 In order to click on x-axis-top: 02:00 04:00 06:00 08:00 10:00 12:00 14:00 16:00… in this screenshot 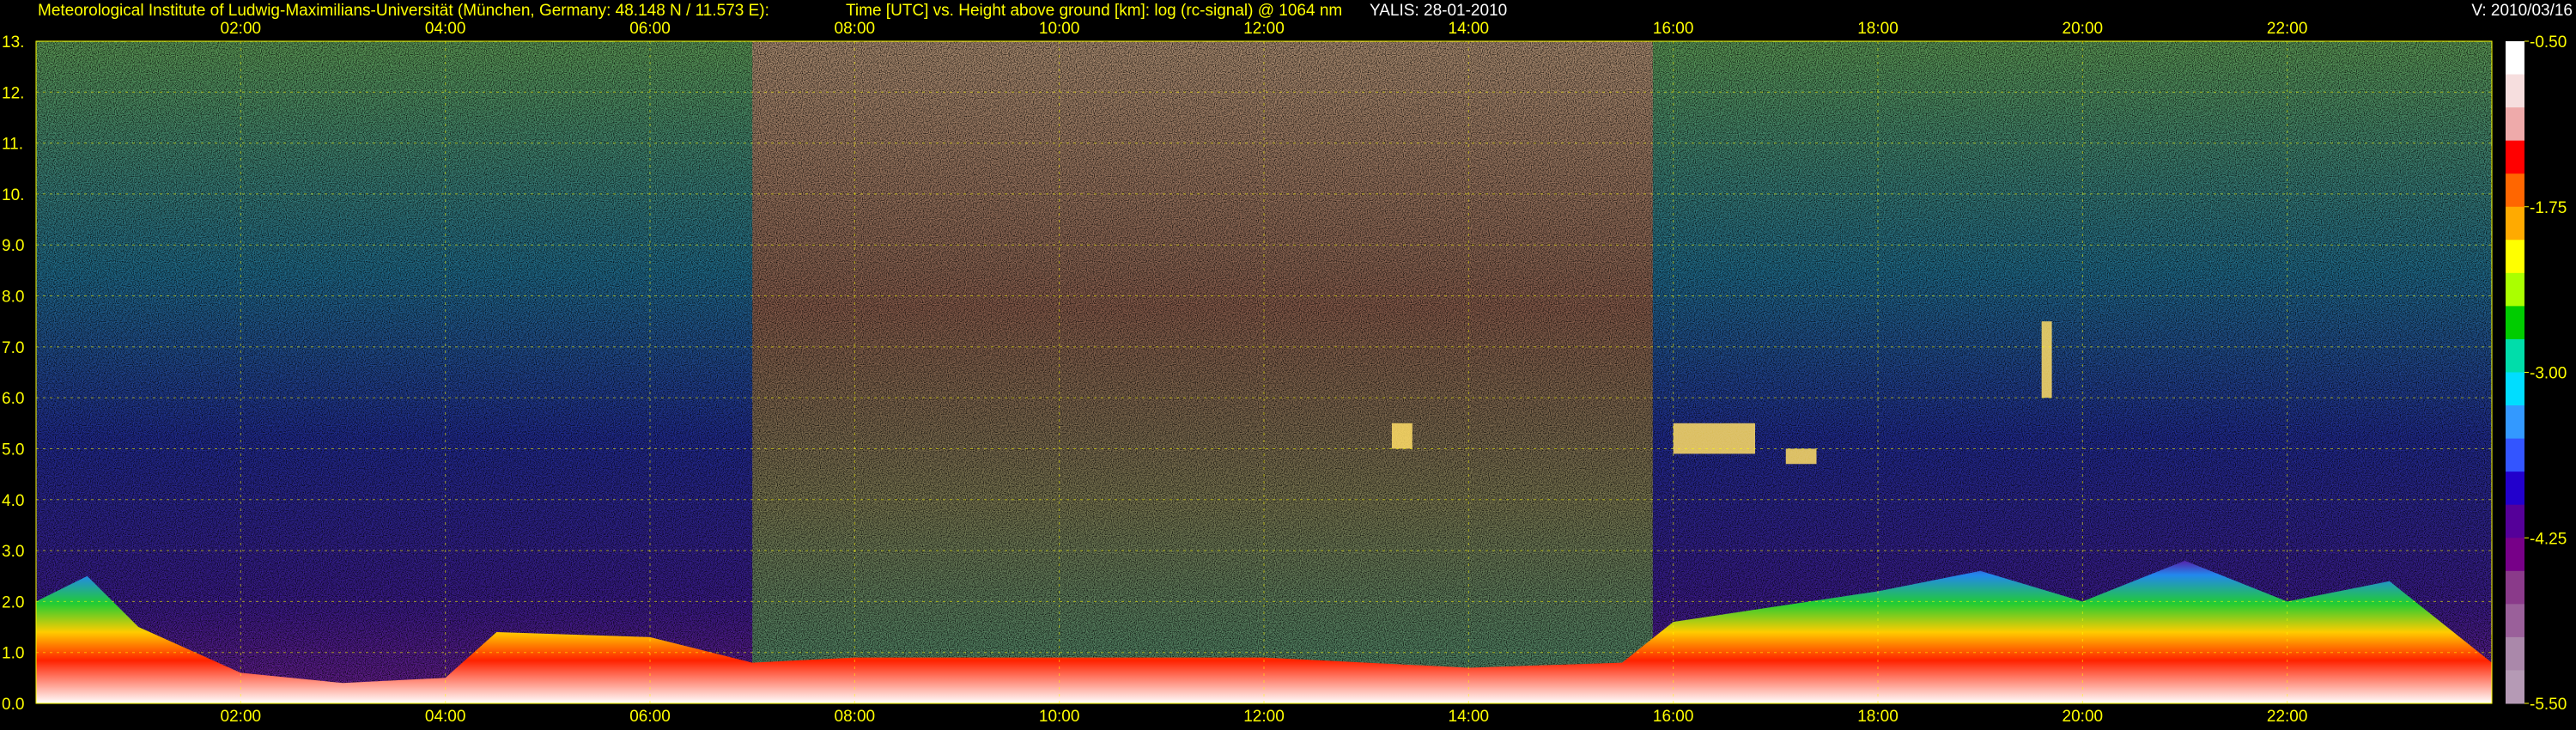, I will do `click(1265, 29)`.